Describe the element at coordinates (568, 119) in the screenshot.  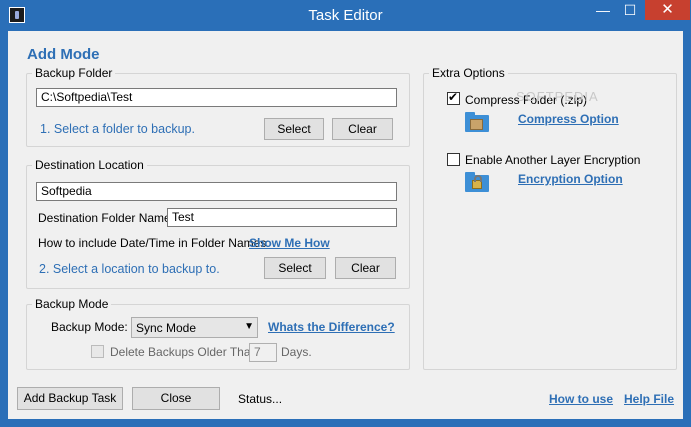
I see `compress-option-link: Compress Option` at that location.